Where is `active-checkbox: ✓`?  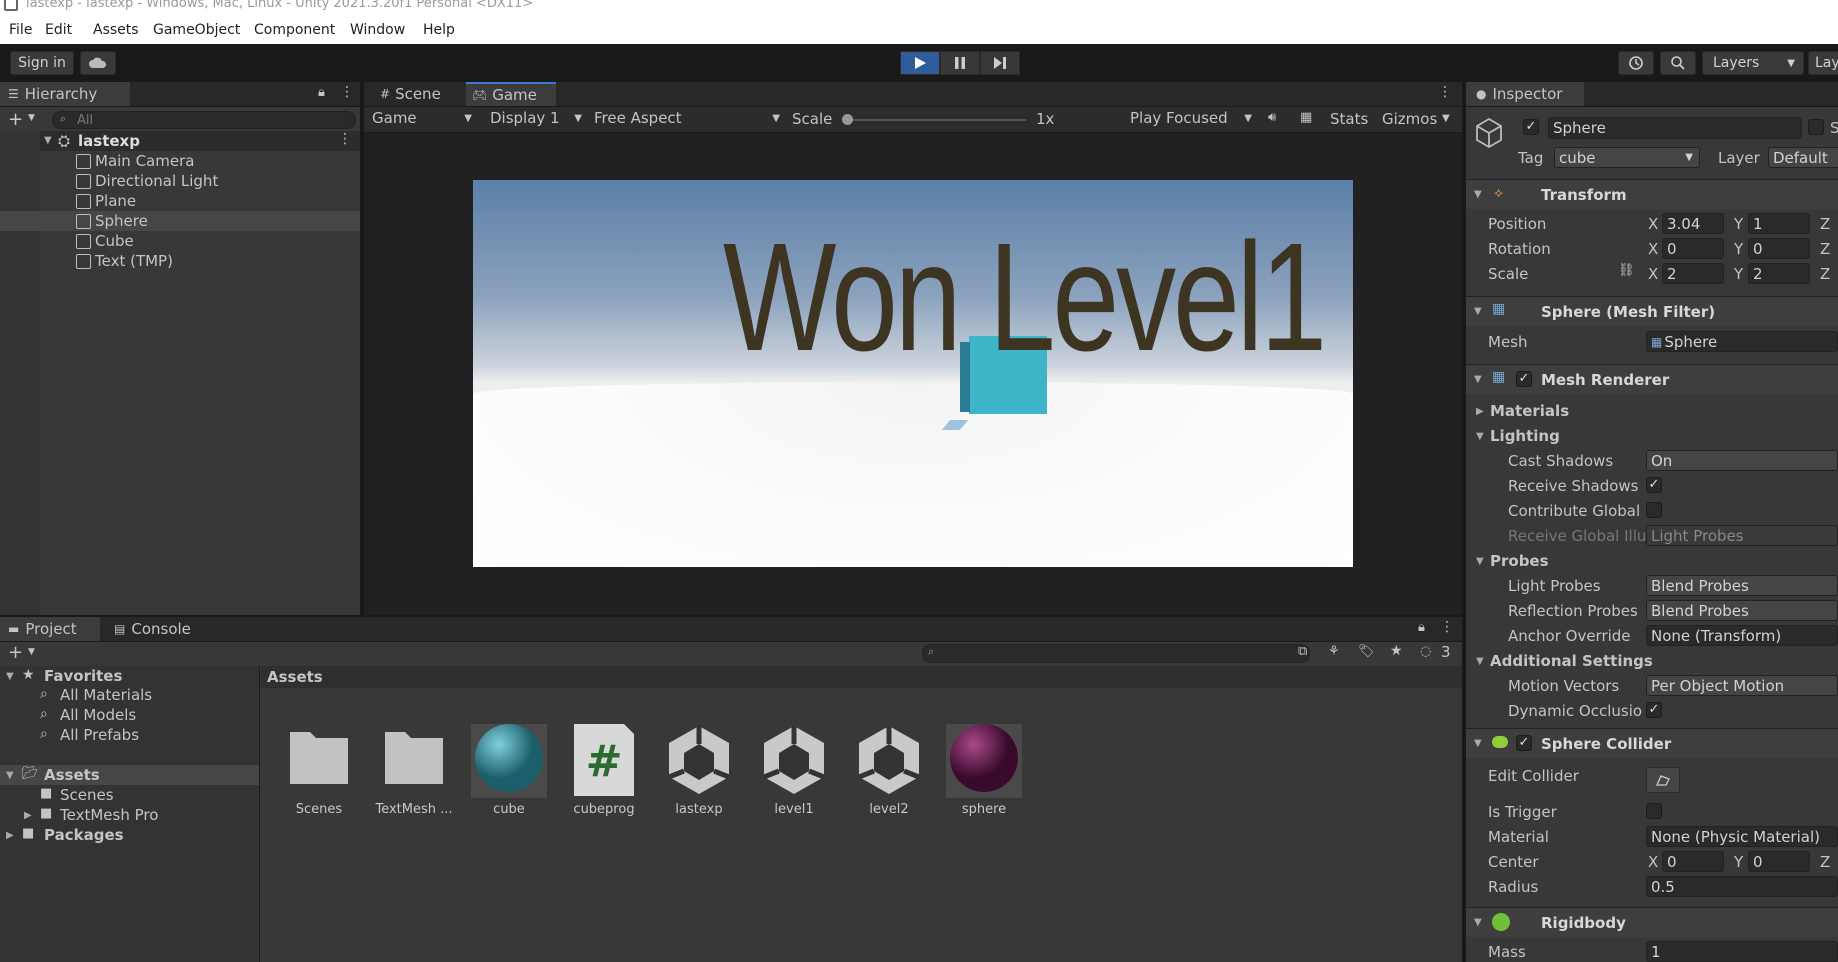
active-checkbox: ✓ is located at coordinates (1531, 127).